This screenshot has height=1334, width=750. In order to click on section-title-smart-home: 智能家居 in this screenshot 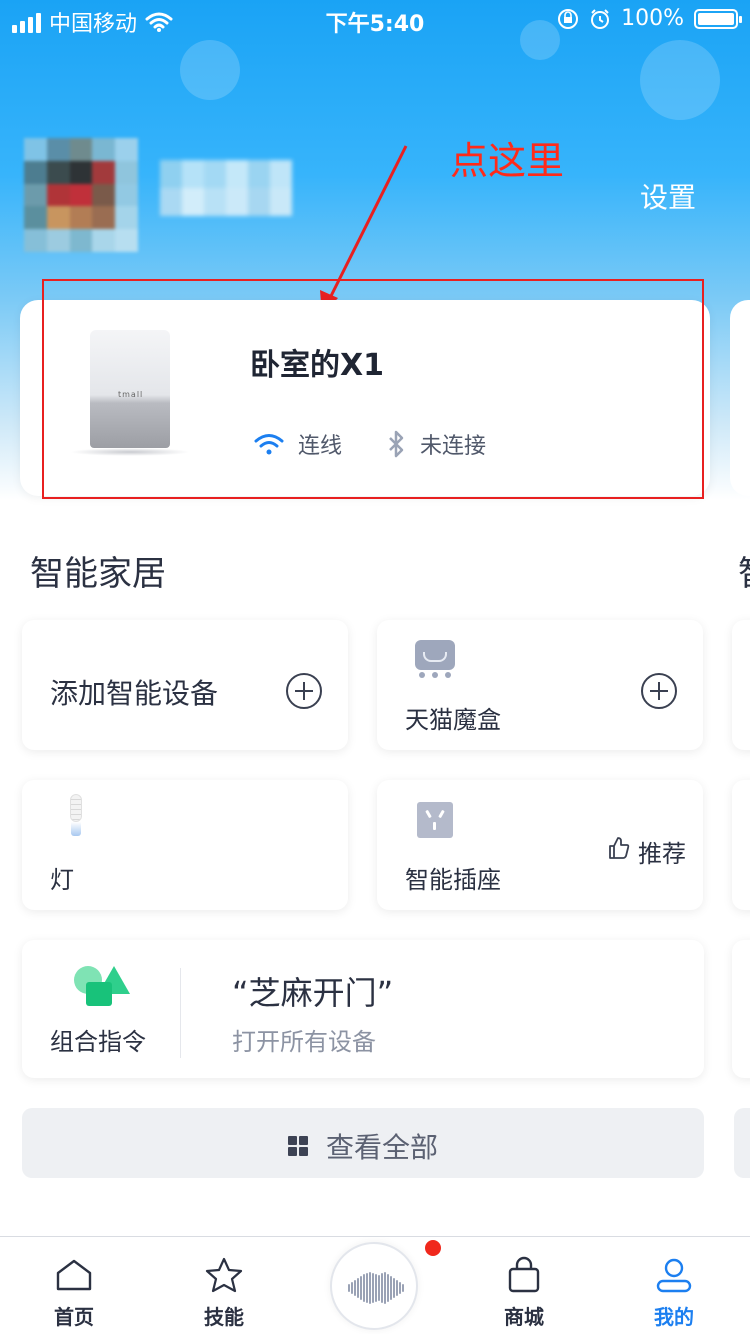, I will do `click(98, 574)`.